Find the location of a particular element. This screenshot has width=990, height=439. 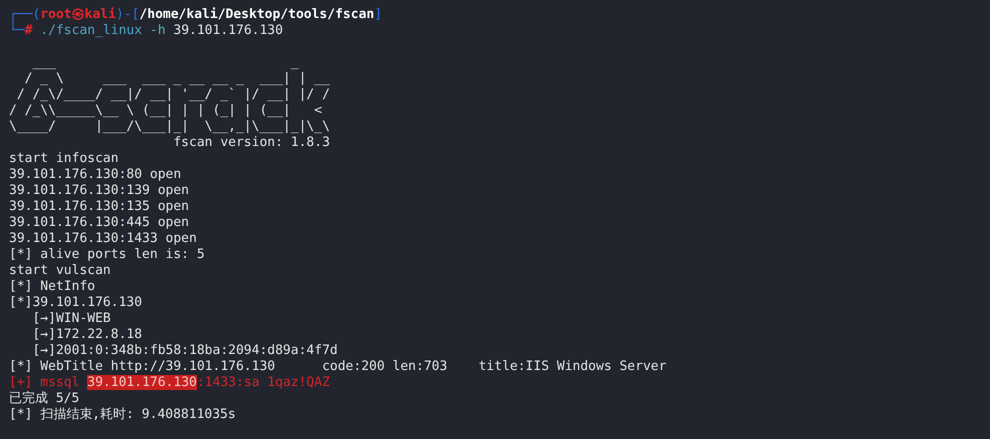

ascii-banner-line: / _ \ ___ ___ _ __ __ _ ___| | __ is located at coordinates (177, 79).